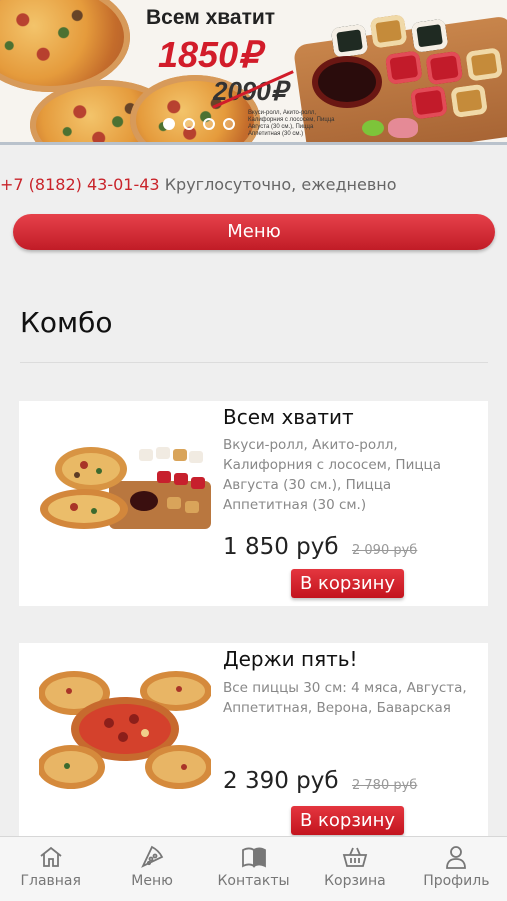 The width and height of the screenshot is (507, 901). I want to click on home-icon, so click(51, 856).